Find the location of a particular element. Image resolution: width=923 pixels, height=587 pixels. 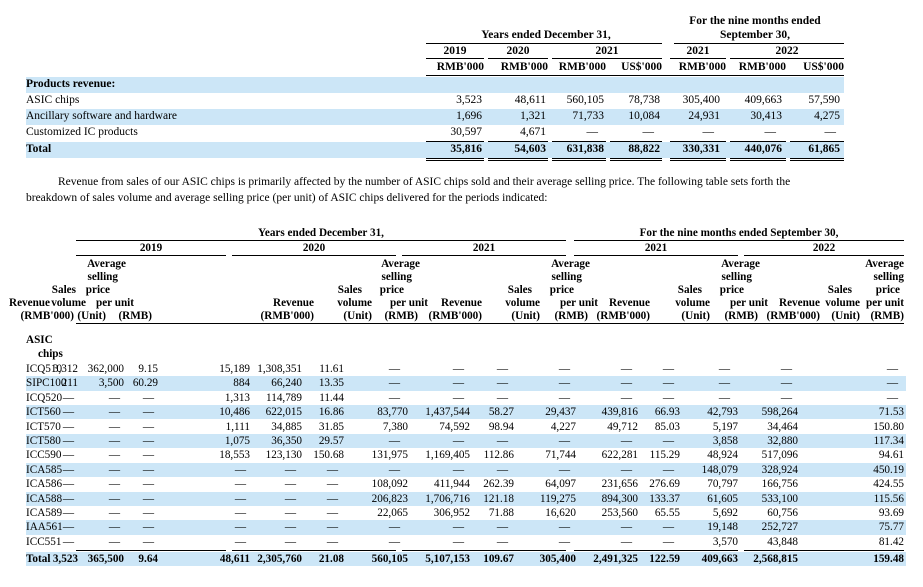

table-cell: 75.77 is located at coordinates (891, 527).